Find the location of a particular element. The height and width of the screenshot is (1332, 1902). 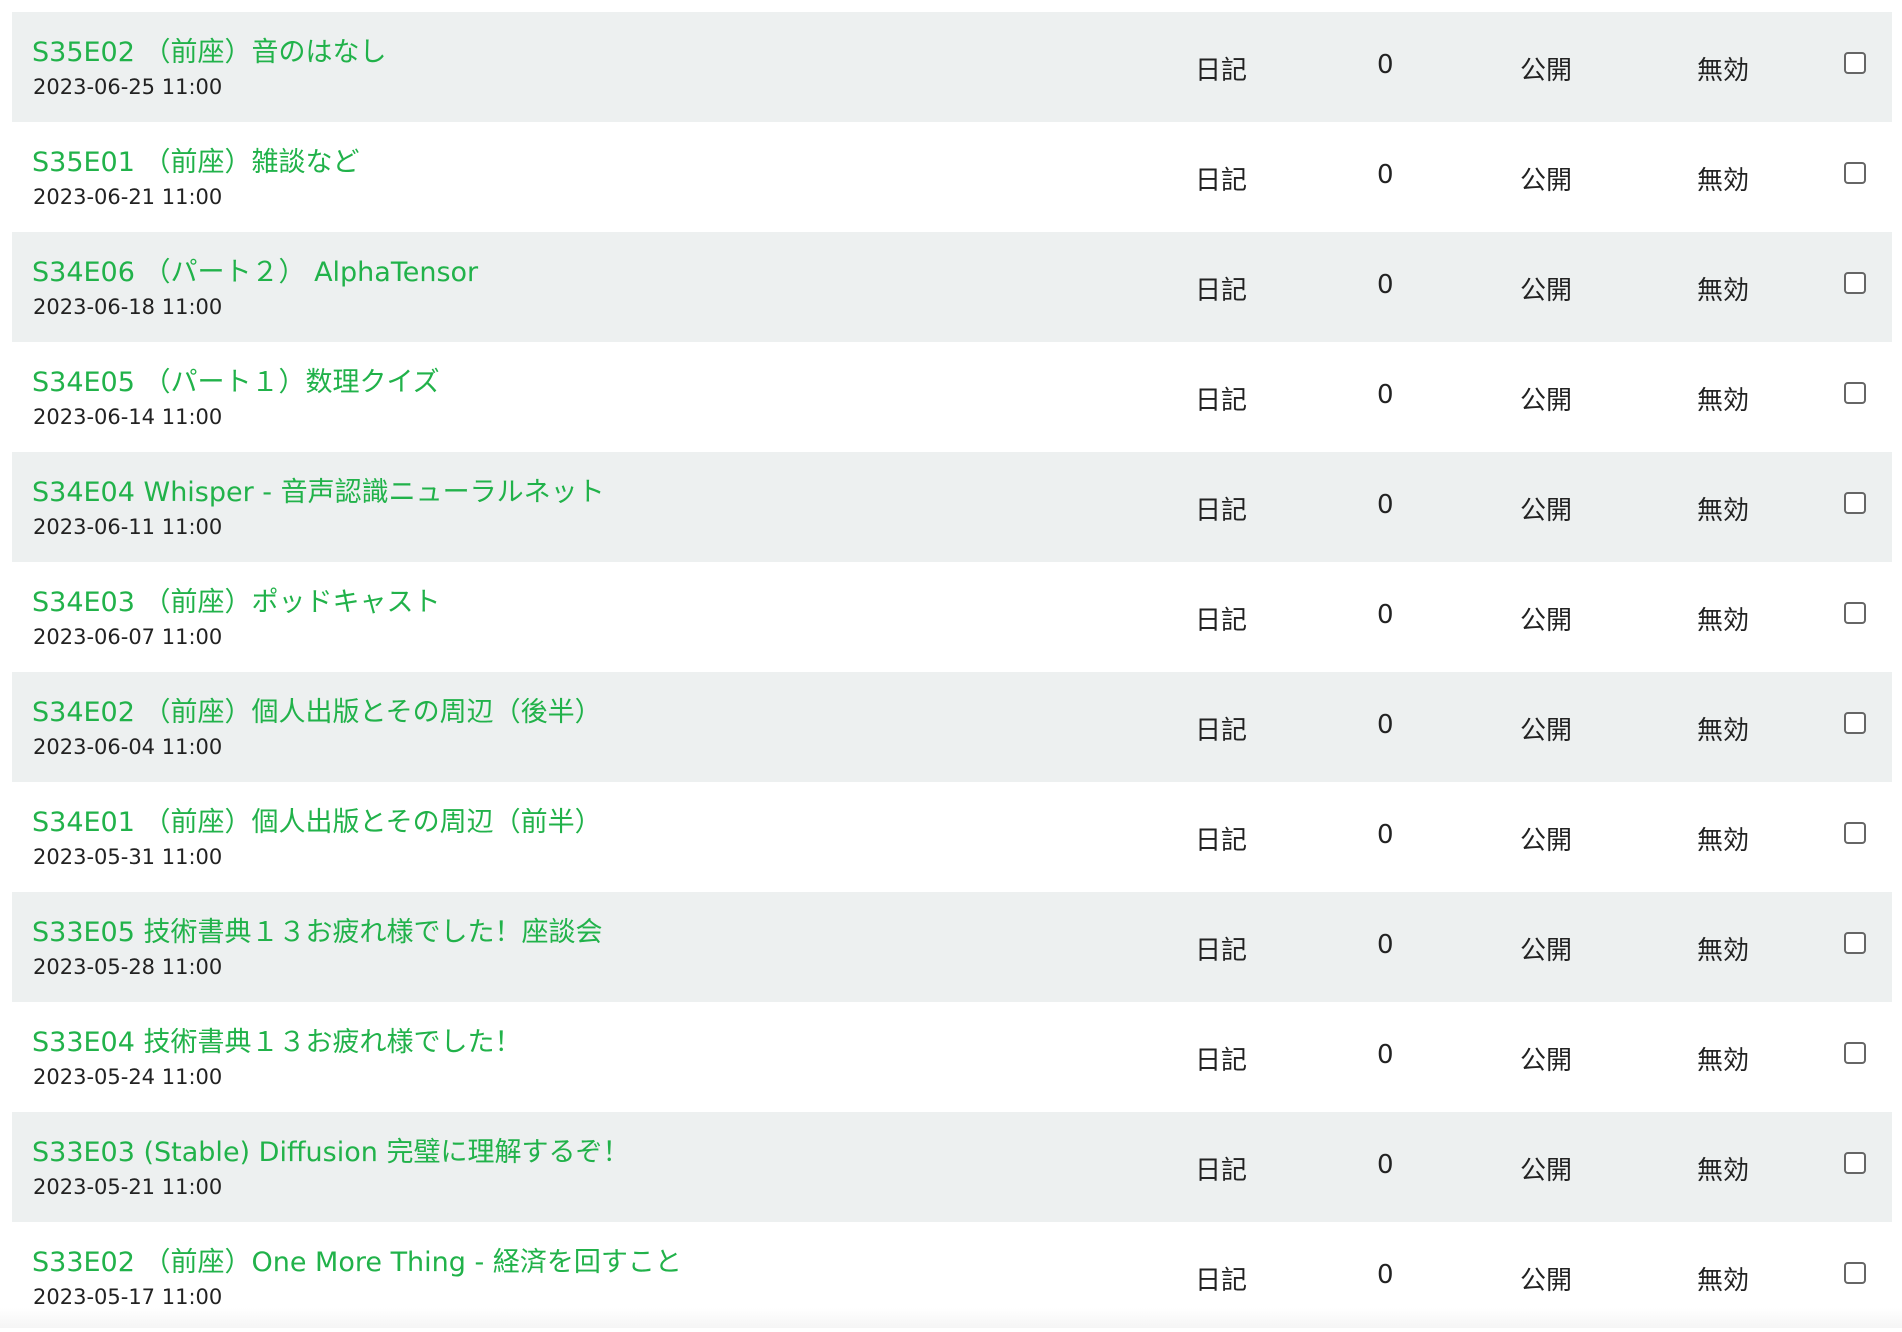

episode-title-link: S33E04 技術書典１３お疲れ様でした！ is located at coordinates (277, 1039).